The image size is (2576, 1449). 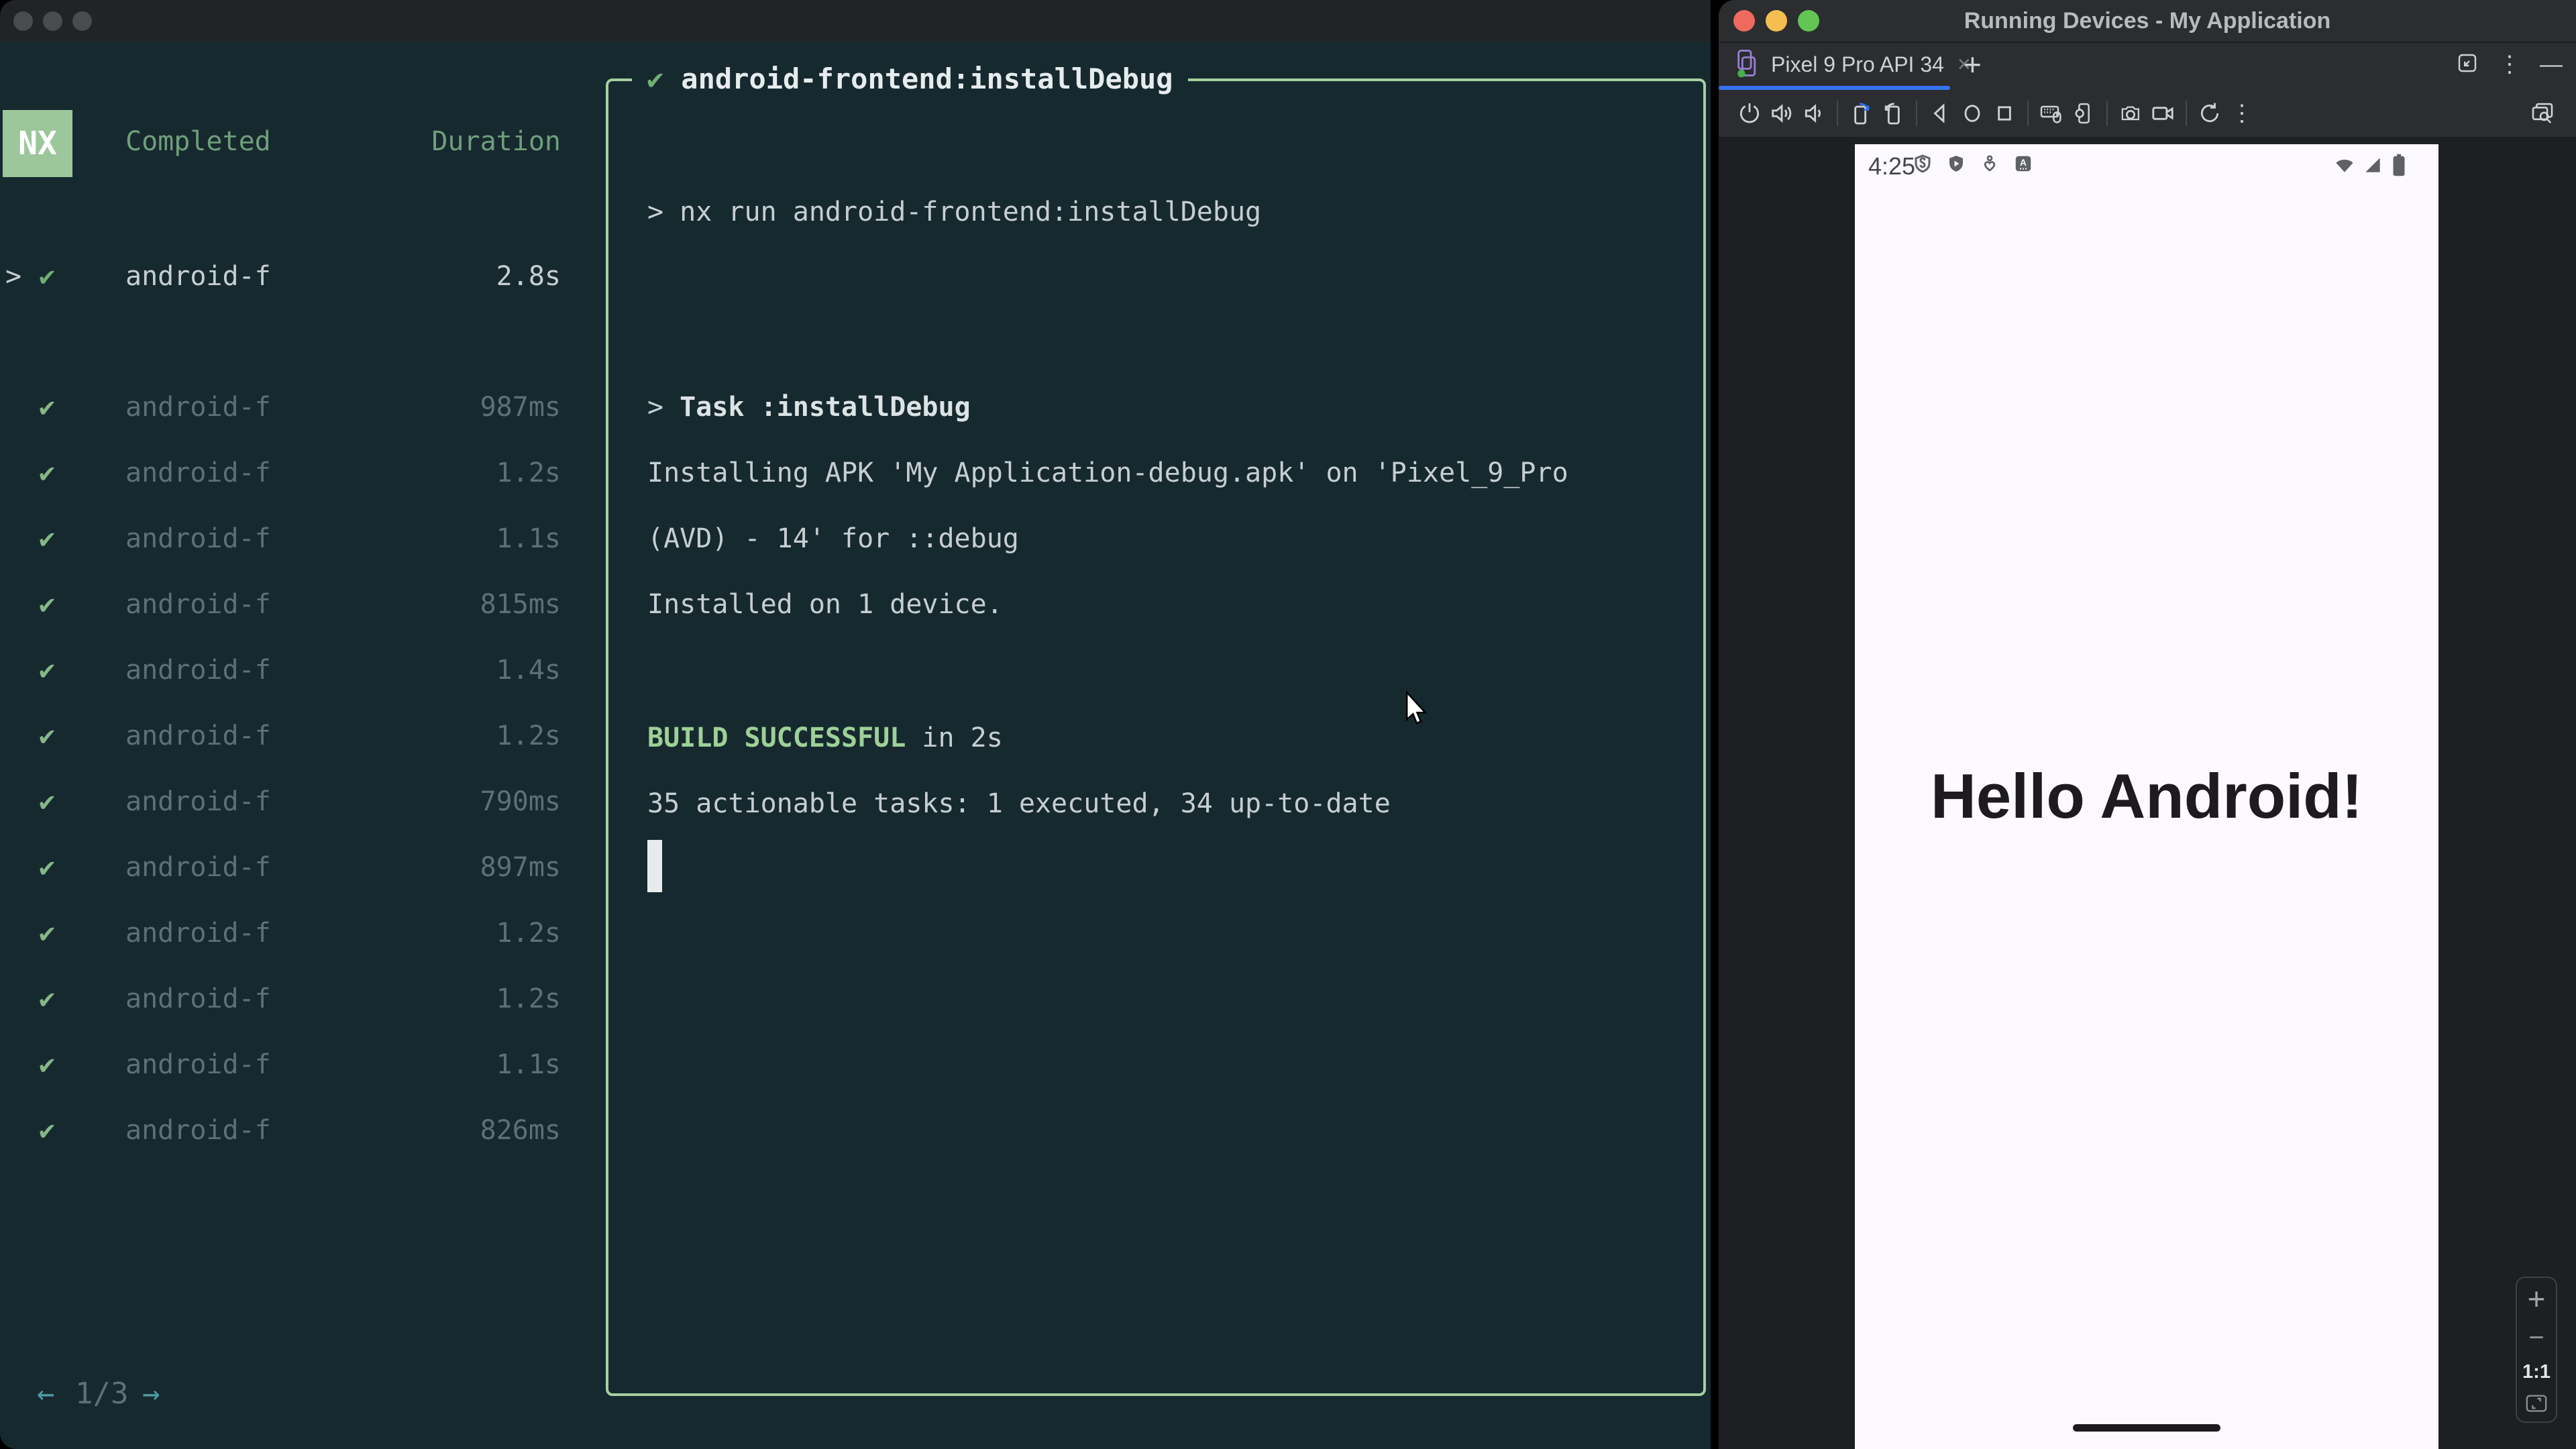 What do you see at coordinates (520, 407) in the screenshot?
I see `task-duration: 987ms` at bounding box center [520, 407].